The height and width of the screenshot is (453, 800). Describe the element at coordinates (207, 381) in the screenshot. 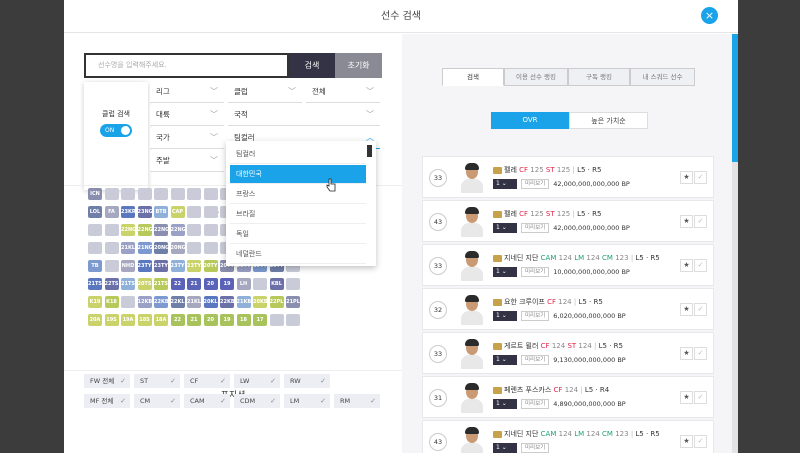

I see `position-checkbox: CF ✓` at that location.